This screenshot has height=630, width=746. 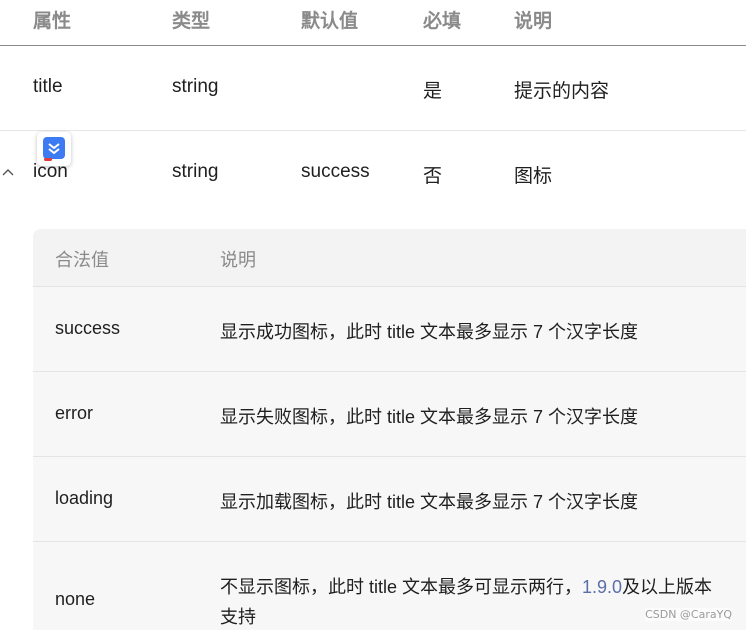 I want to click on props-table-header: 属性 类型 默认值 必填 说明, so click(x=373, y=23).